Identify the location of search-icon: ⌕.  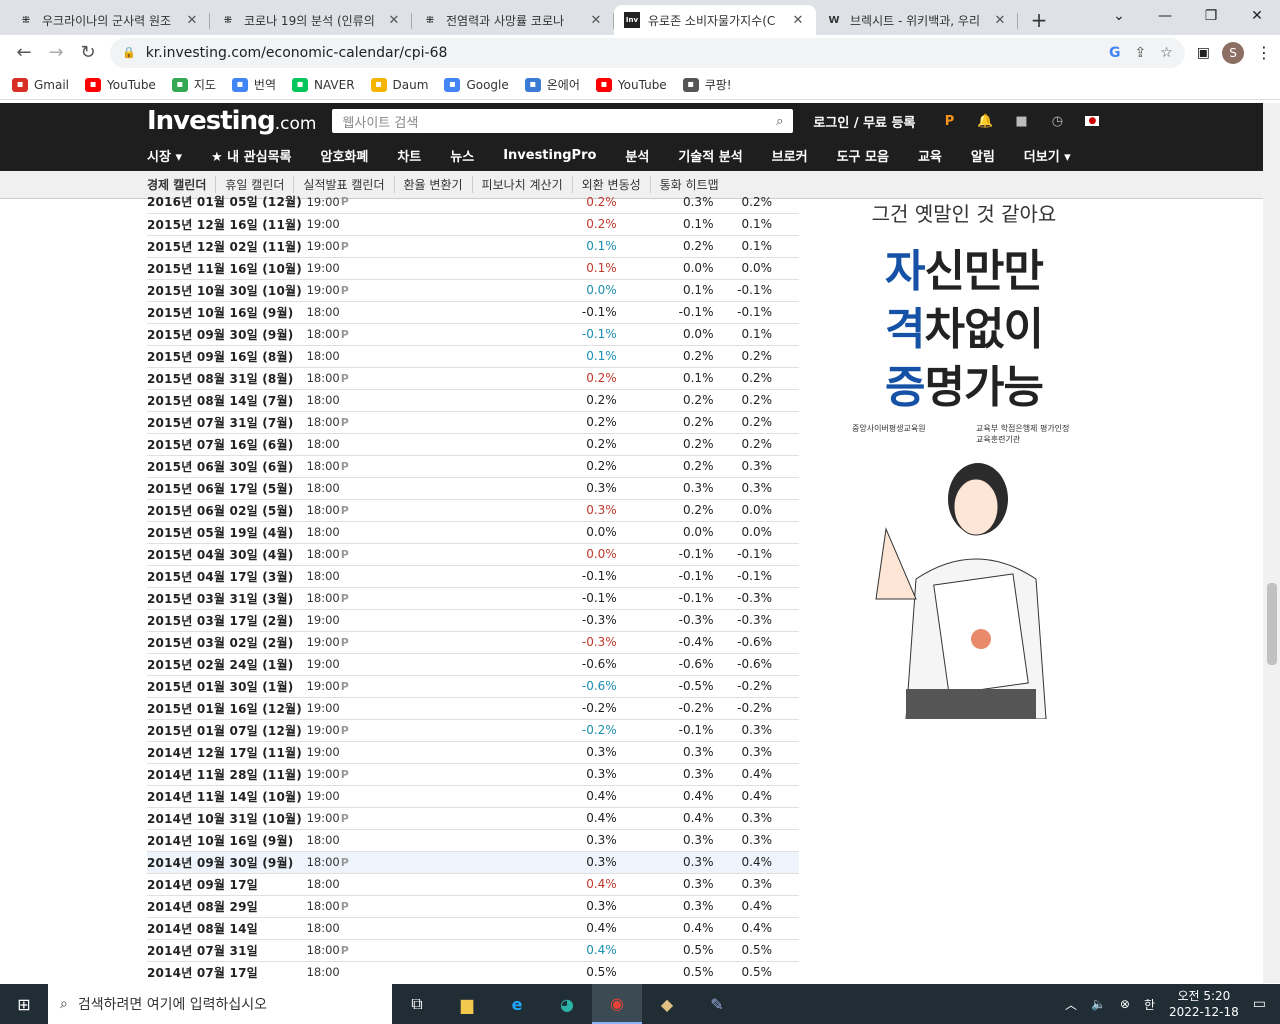
(779, 121).